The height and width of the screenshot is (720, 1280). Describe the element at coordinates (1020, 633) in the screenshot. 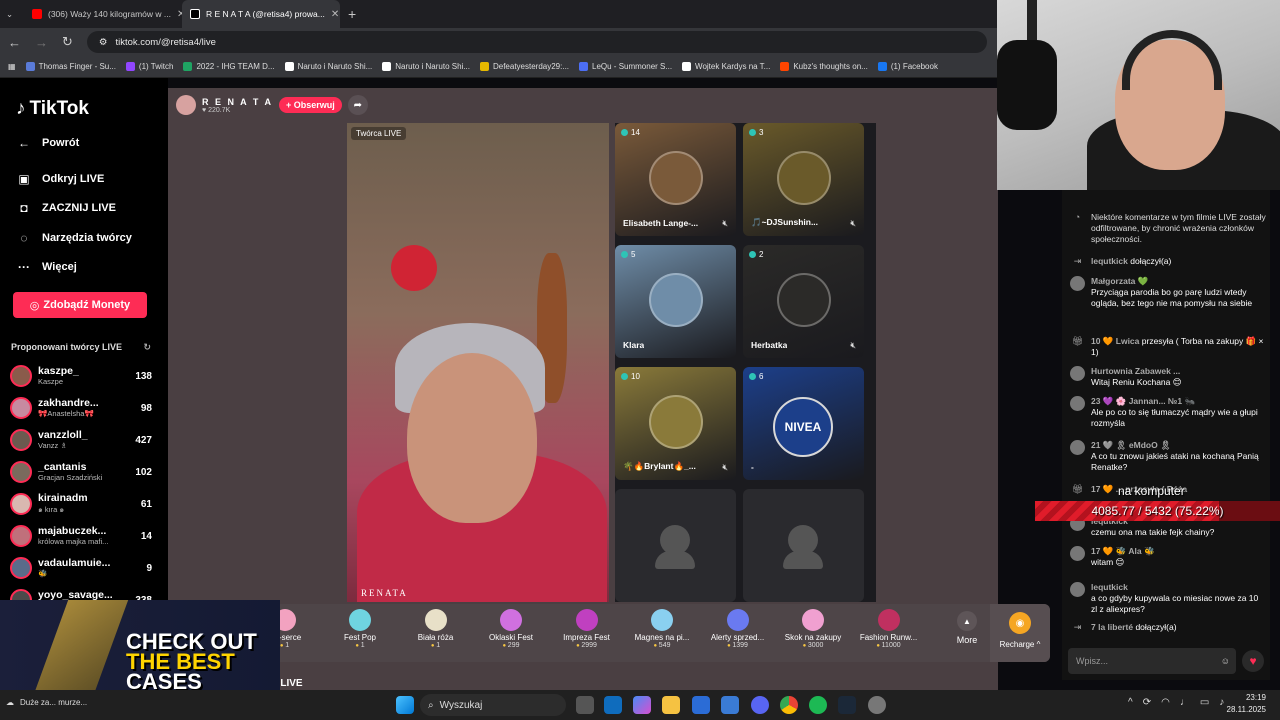

I see `recharge-button: ◉ Recharge ^` at that location.